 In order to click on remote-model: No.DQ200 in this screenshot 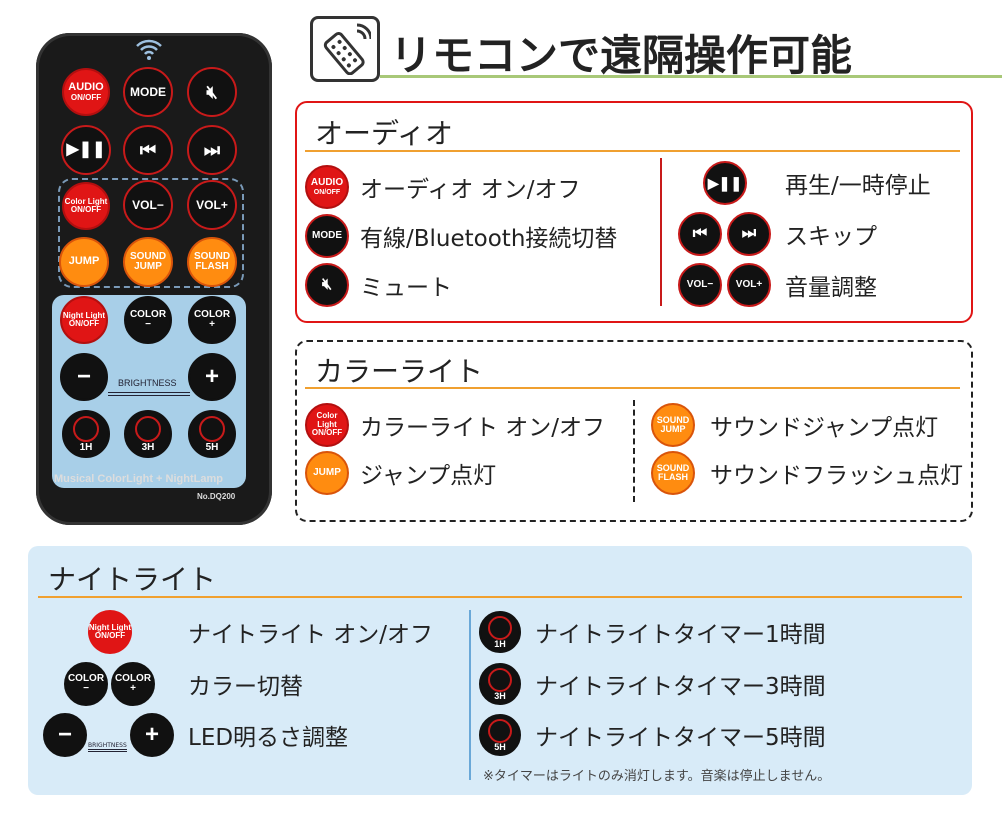, I will do `click(216, 496)`.